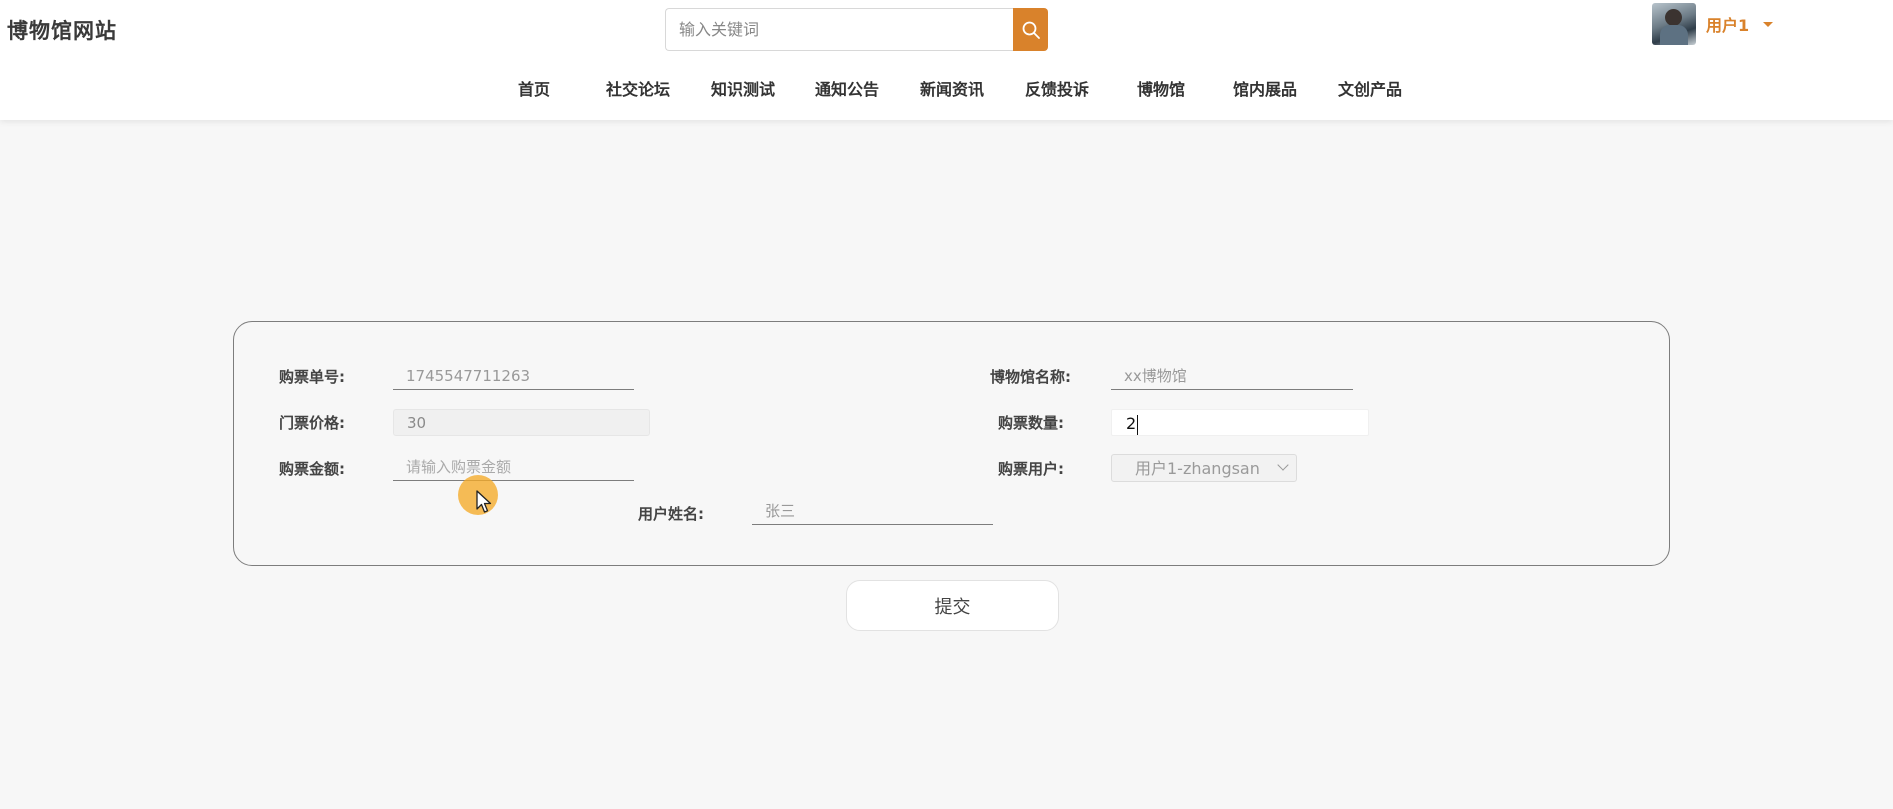 The width and height of the screenshot is (1893, 809). Describe the element at coordinates (1161, 88) in the screenshot. I see `nav-item-museum: 博物馆` at that location.